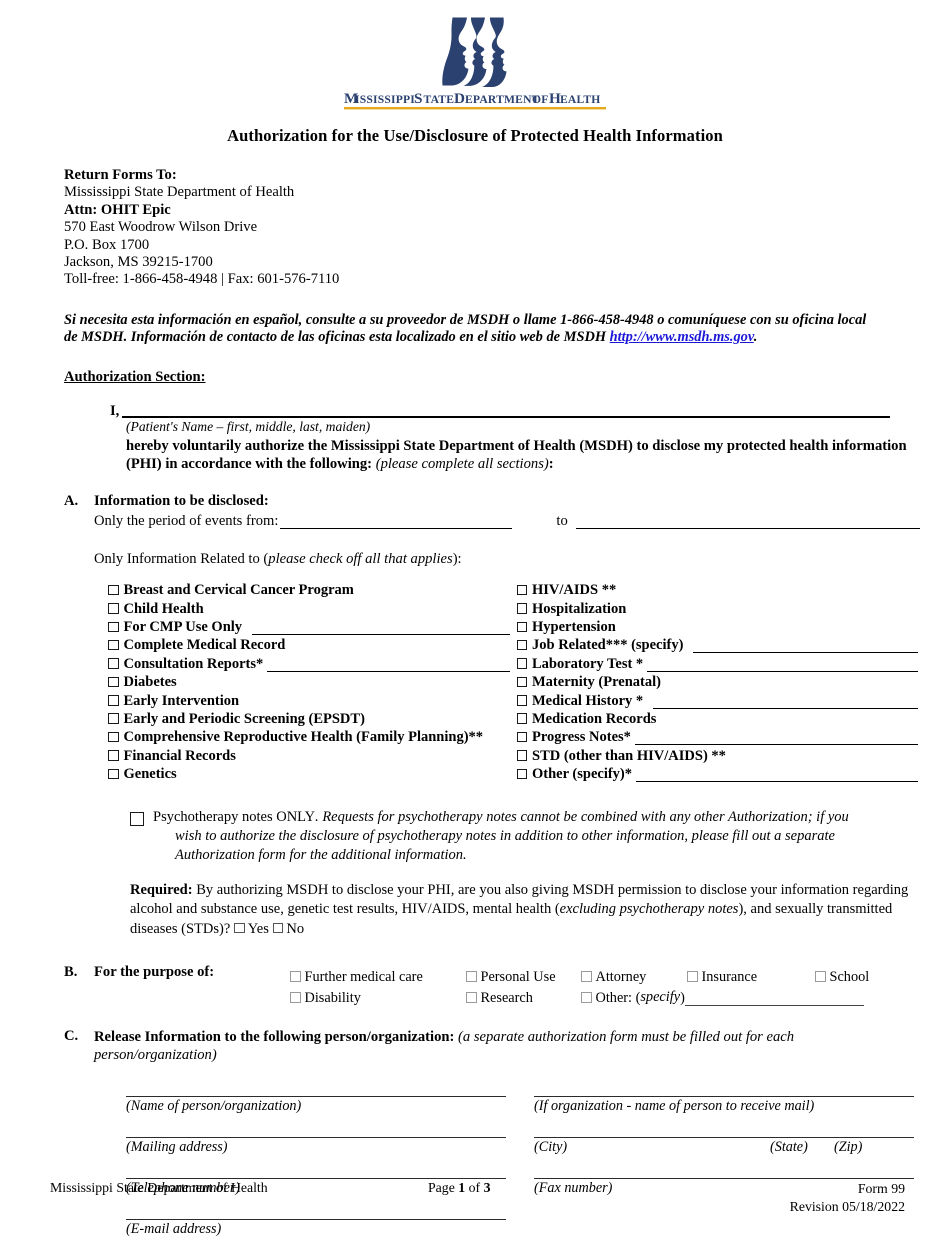  What do you see at coordinates (310, 644) in the screenshot?
I see `disclosure-item: Complete Medical Record` at bounding box center [310, 644].